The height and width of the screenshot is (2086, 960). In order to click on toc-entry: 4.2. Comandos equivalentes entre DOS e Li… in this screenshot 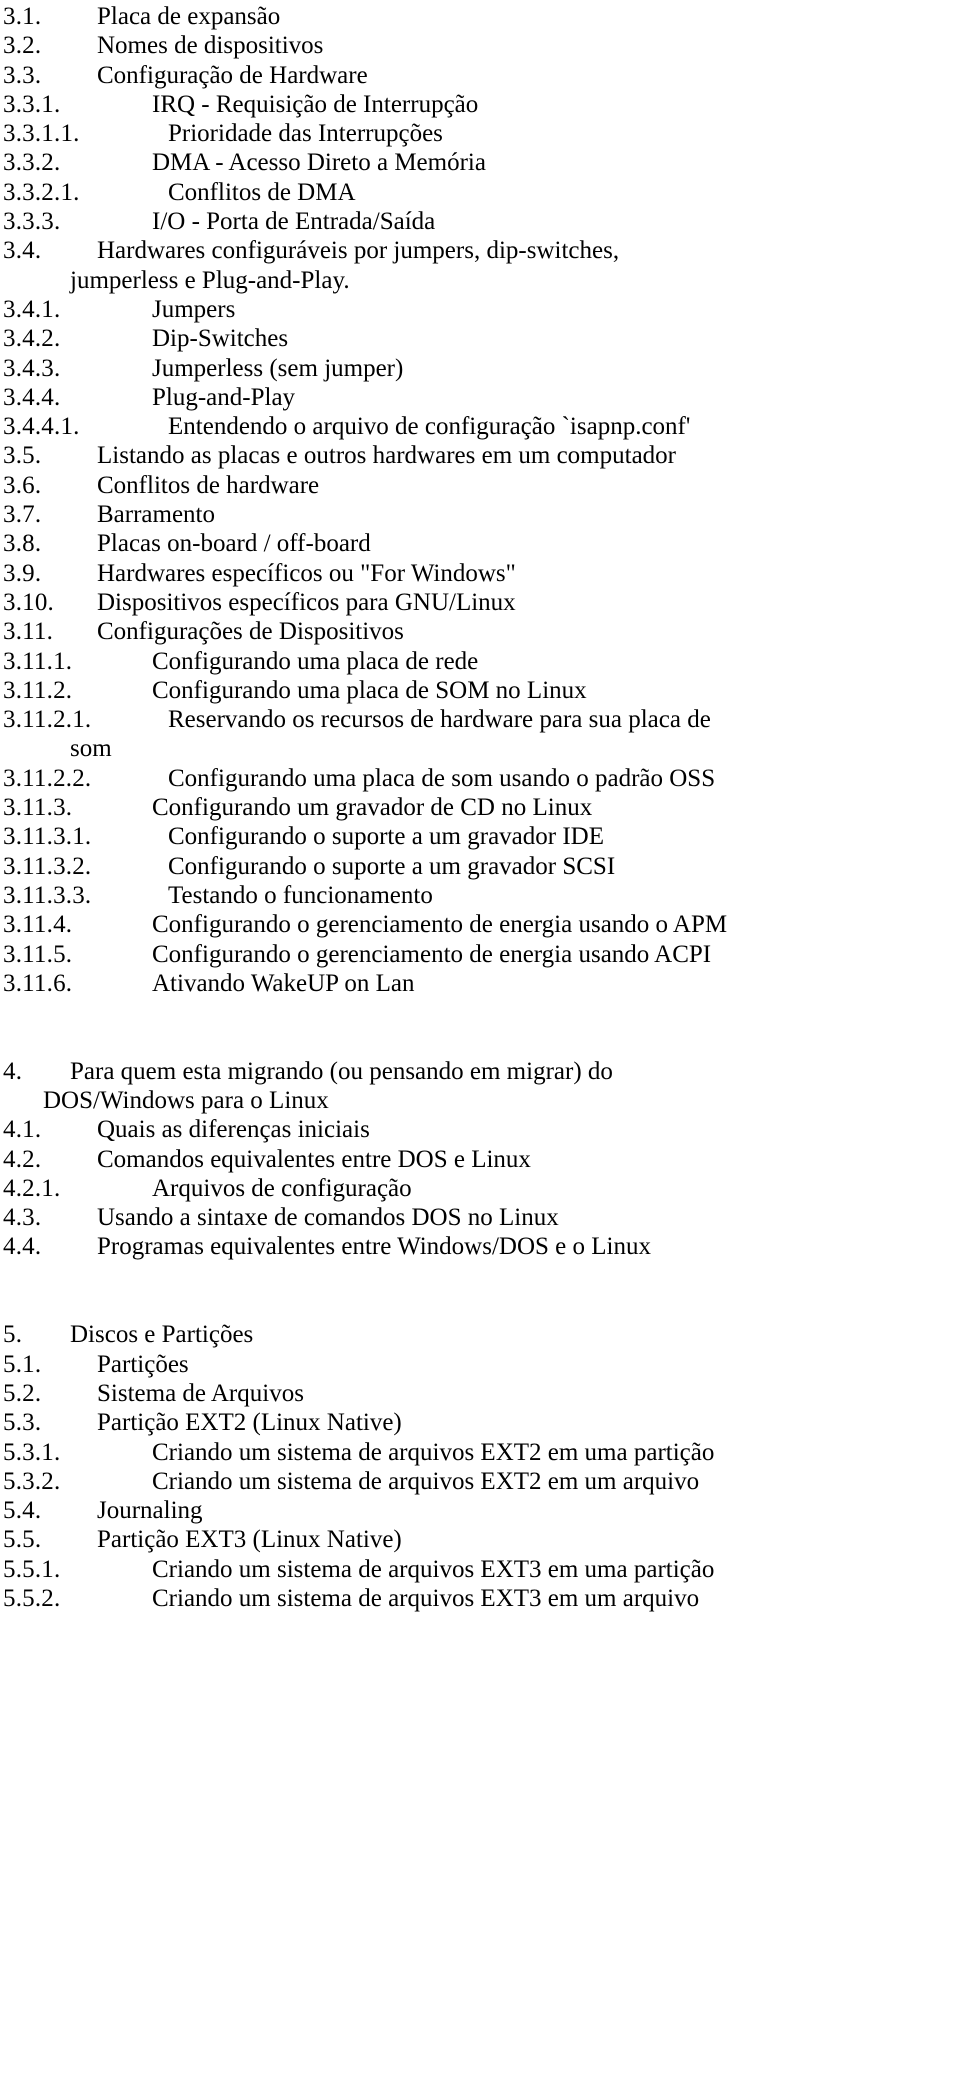, I will do `click(480, 1159)`.